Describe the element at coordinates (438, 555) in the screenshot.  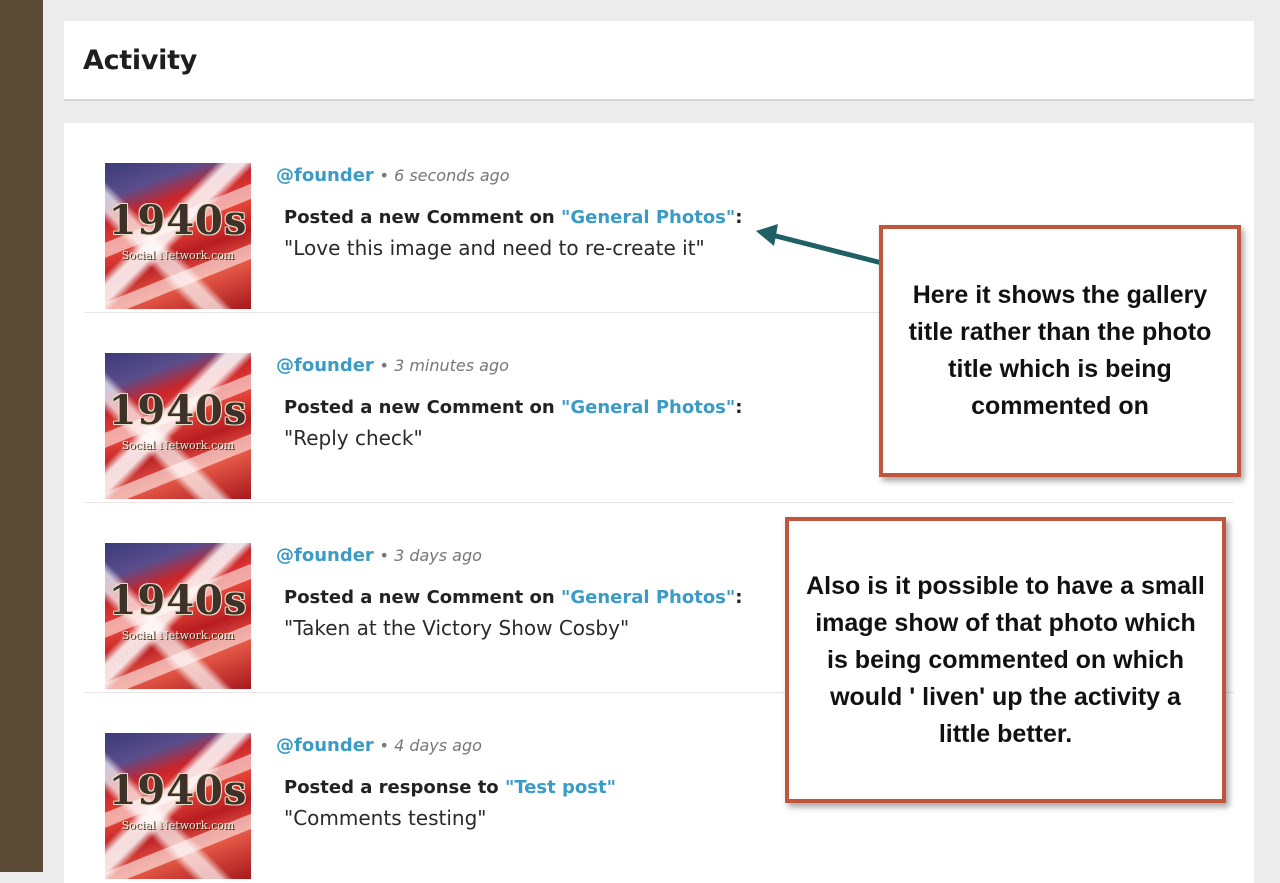
I see `timestamp: 3 days ago` at that location.